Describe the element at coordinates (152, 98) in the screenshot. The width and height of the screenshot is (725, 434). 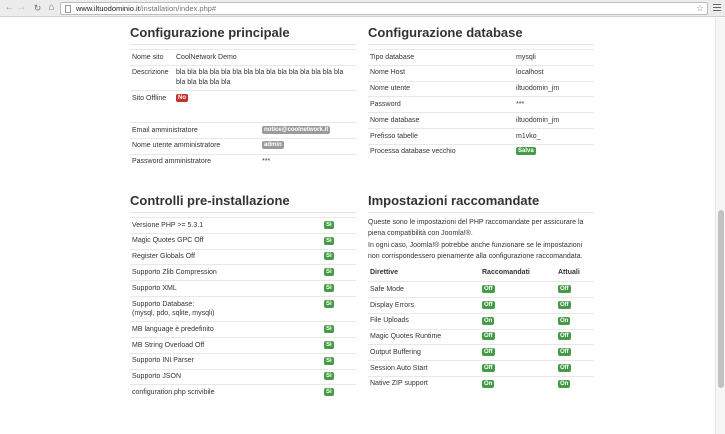
I see `offline-label: Sito Offline` at that location.